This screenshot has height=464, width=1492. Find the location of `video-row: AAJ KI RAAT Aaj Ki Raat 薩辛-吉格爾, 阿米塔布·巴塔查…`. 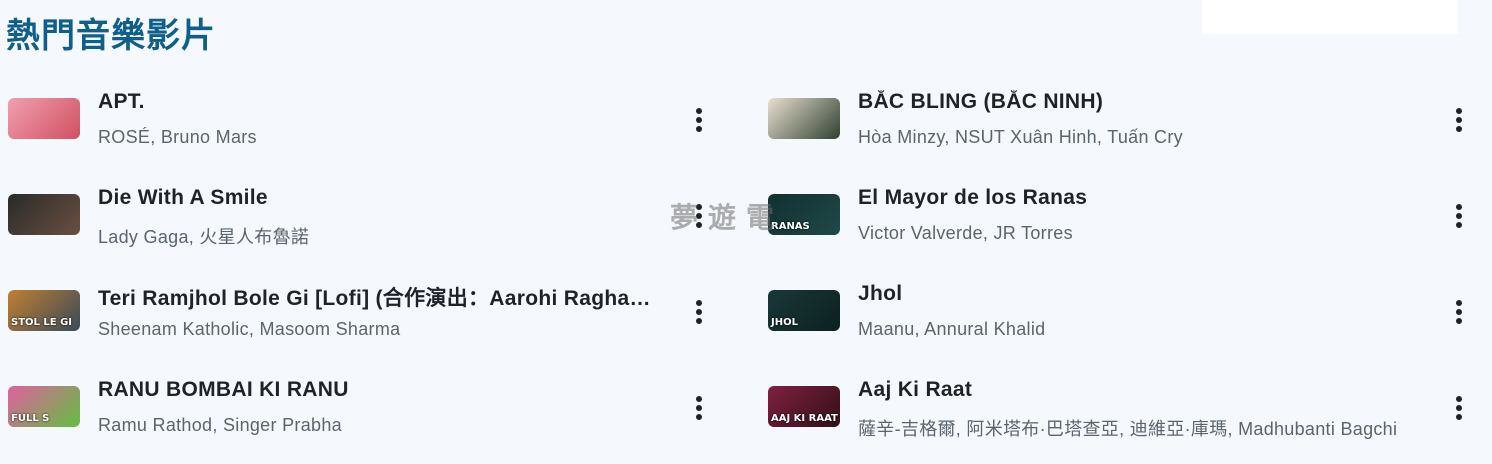

video-row: AAJ KI RAAT Aaj Ki Raat 薩辛-吉格爾, 阿米塔布·巴塔查… is located at coordinates (1128, 416).